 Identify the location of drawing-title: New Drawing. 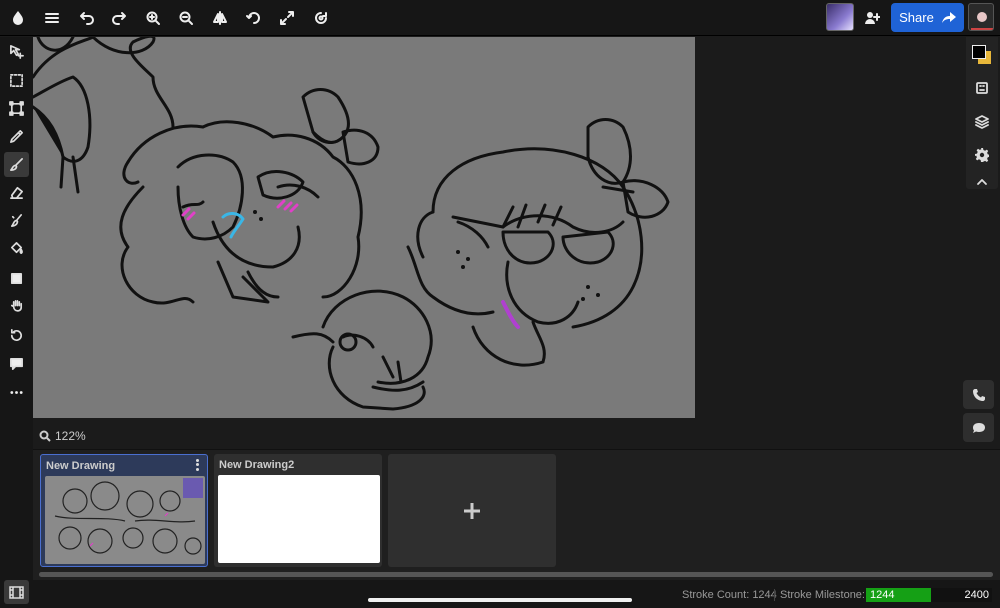
(81, 466).